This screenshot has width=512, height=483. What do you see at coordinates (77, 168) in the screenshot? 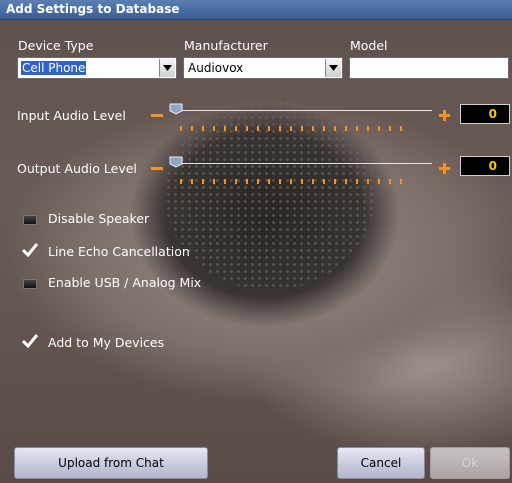
I see `output-audio-label: Output Audio Level` at bounding box center [77, 168].